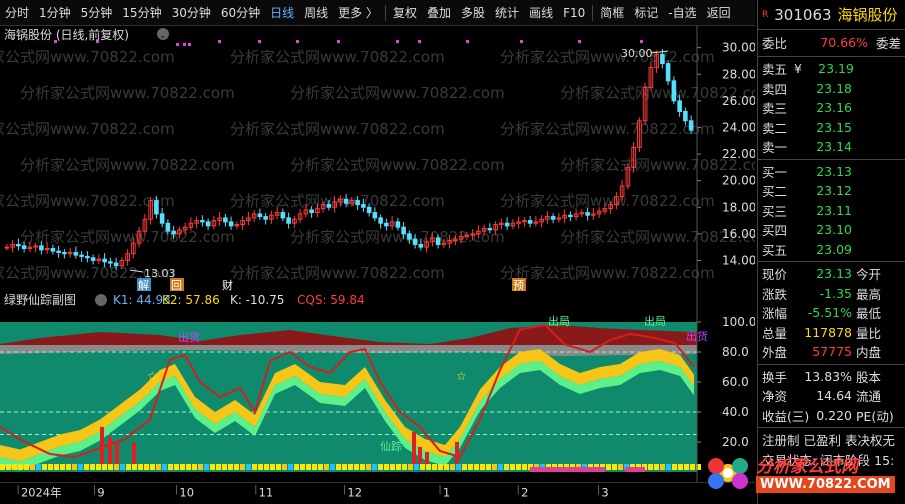 This screenshot has height=504, width=905. What do you see at coordinates (646, 12) in the screenshot?
I see `toolbar-item: 标记` at bounding box center [646, 12].